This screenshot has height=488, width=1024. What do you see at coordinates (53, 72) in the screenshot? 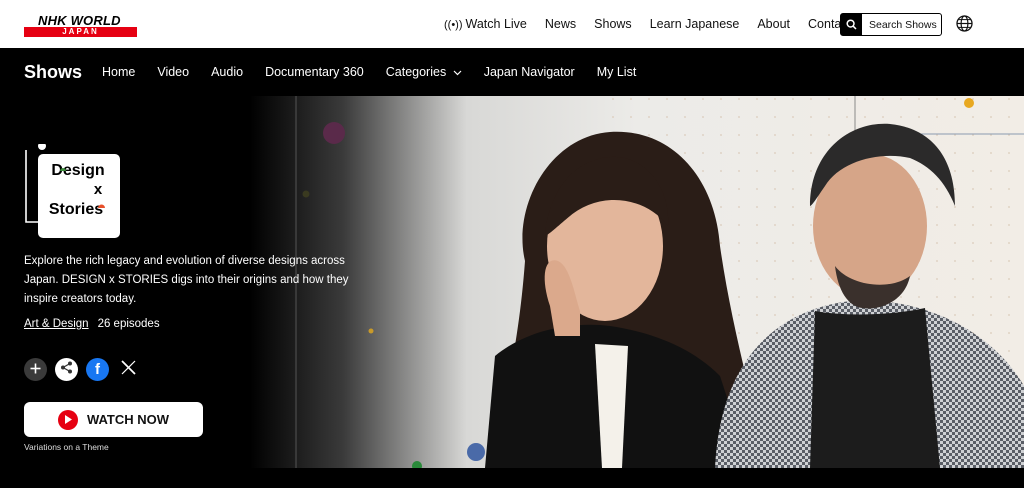
I see `section-title: Shows` at bounding box center [53, 72].